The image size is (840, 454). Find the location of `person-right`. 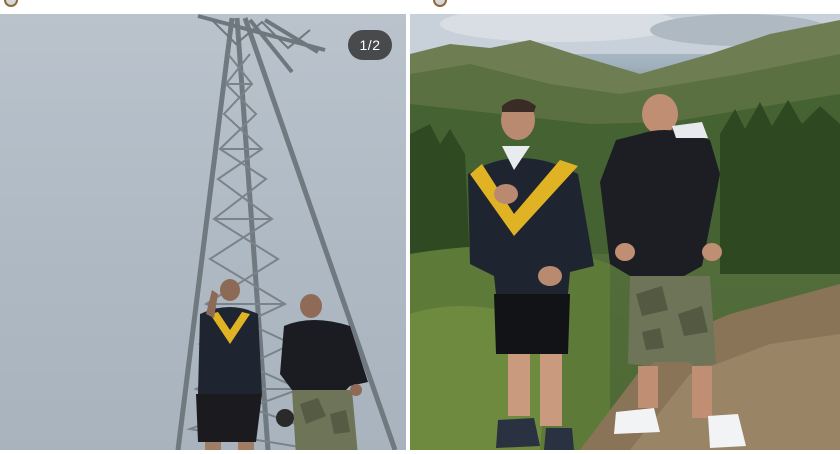

person-right is located at coordinates (322, 372).